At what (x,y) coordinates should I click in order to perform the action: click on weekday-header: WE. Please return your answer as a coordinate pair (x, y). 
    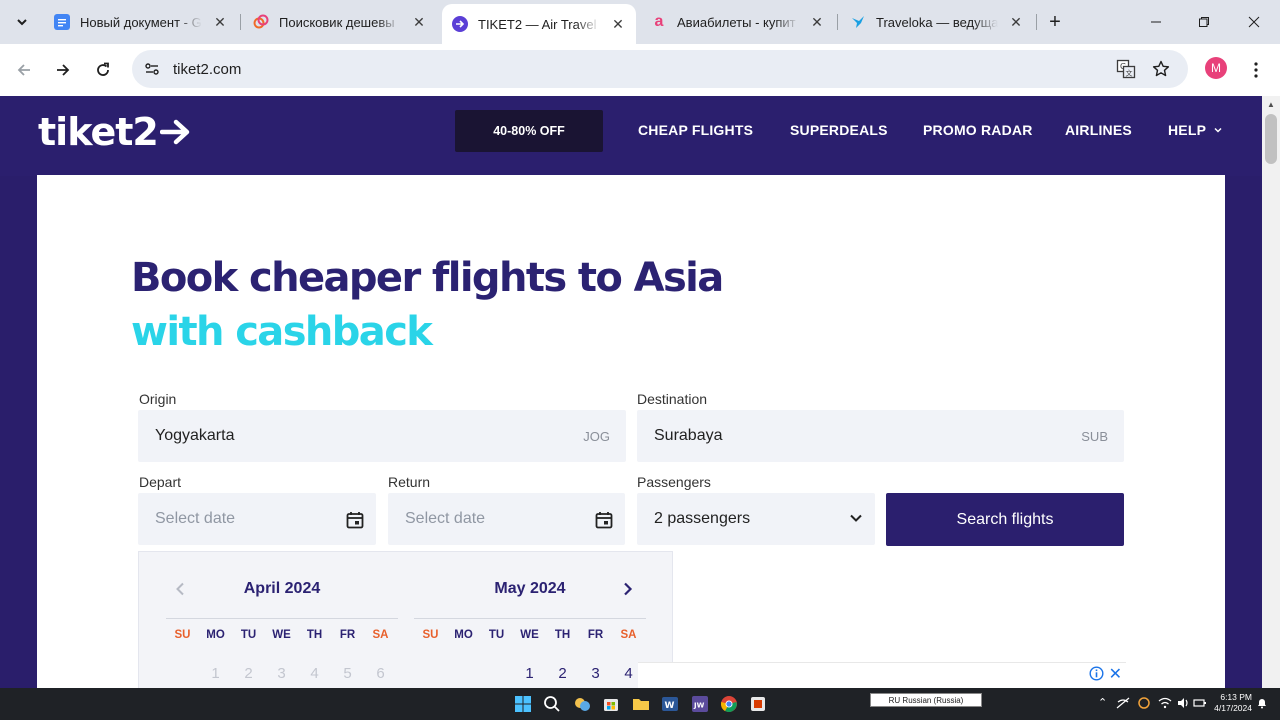
    Looking at the image, I should click on (529, 635).